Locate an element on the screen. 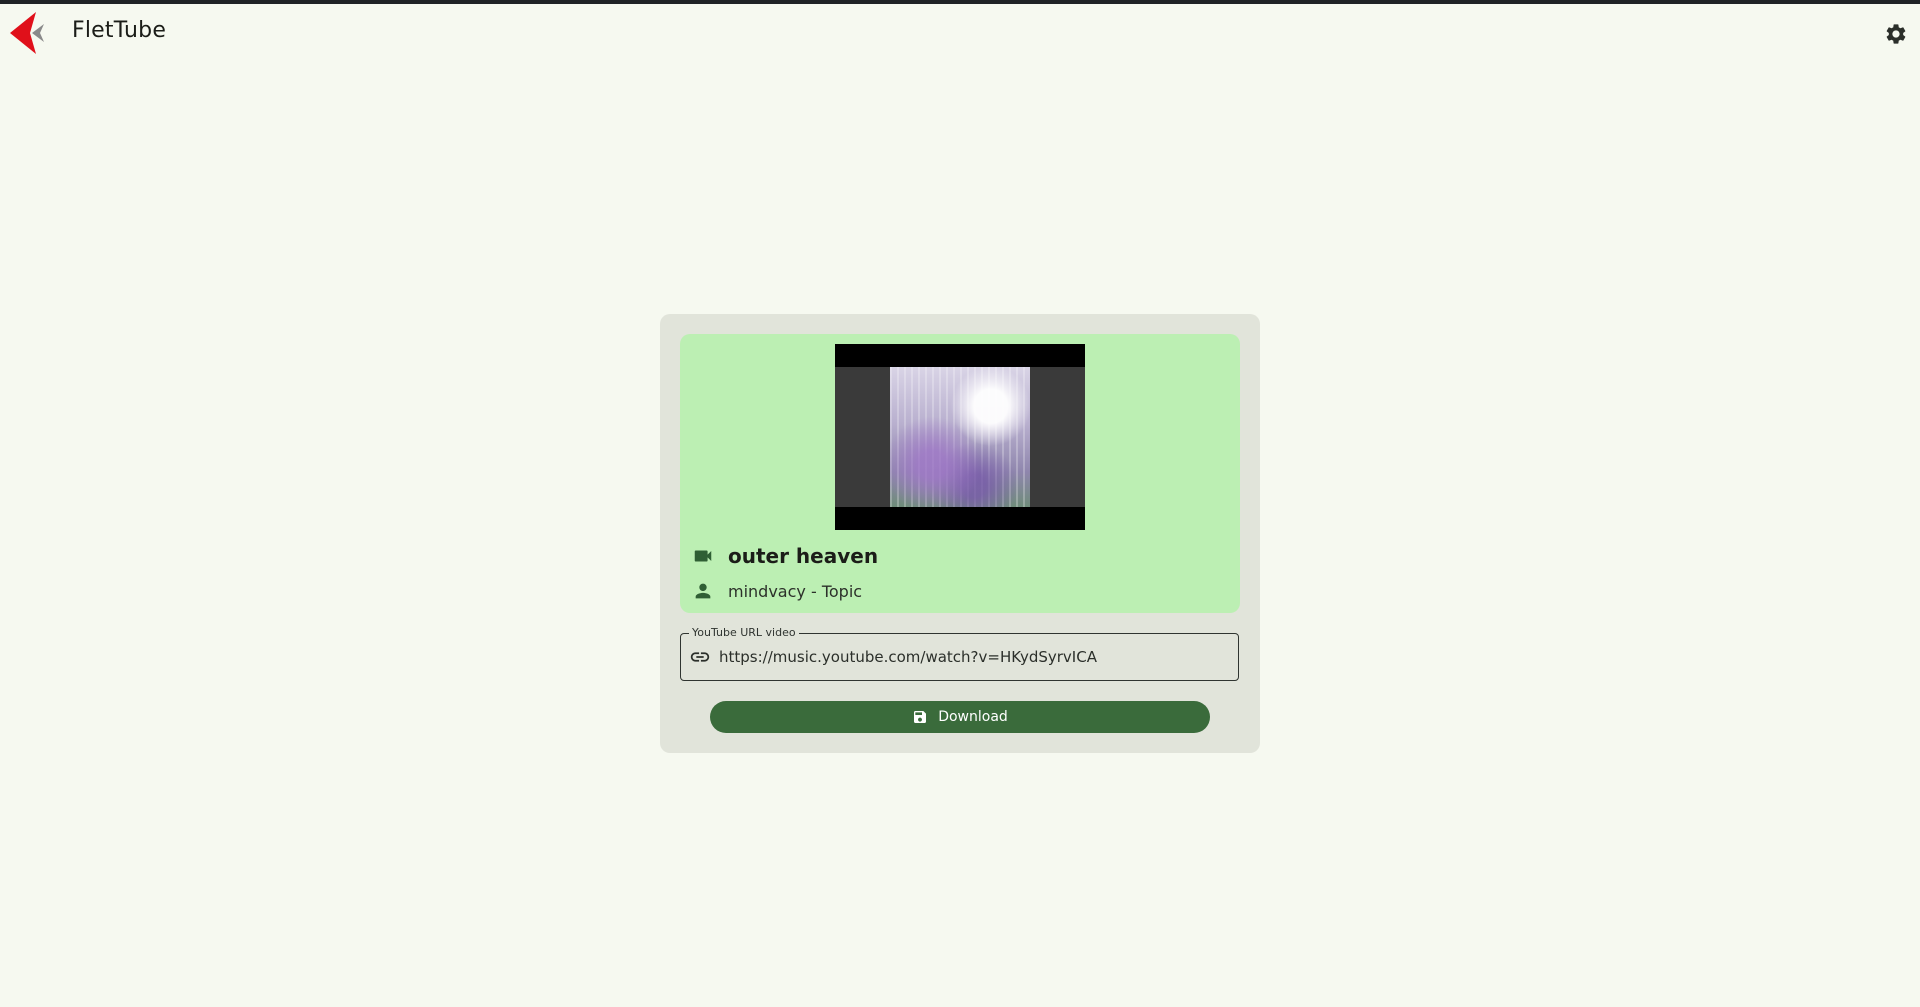 The height and width of the screenshot is (1007, 1920). thumbnail-frame is located at coordinates (960, 437).